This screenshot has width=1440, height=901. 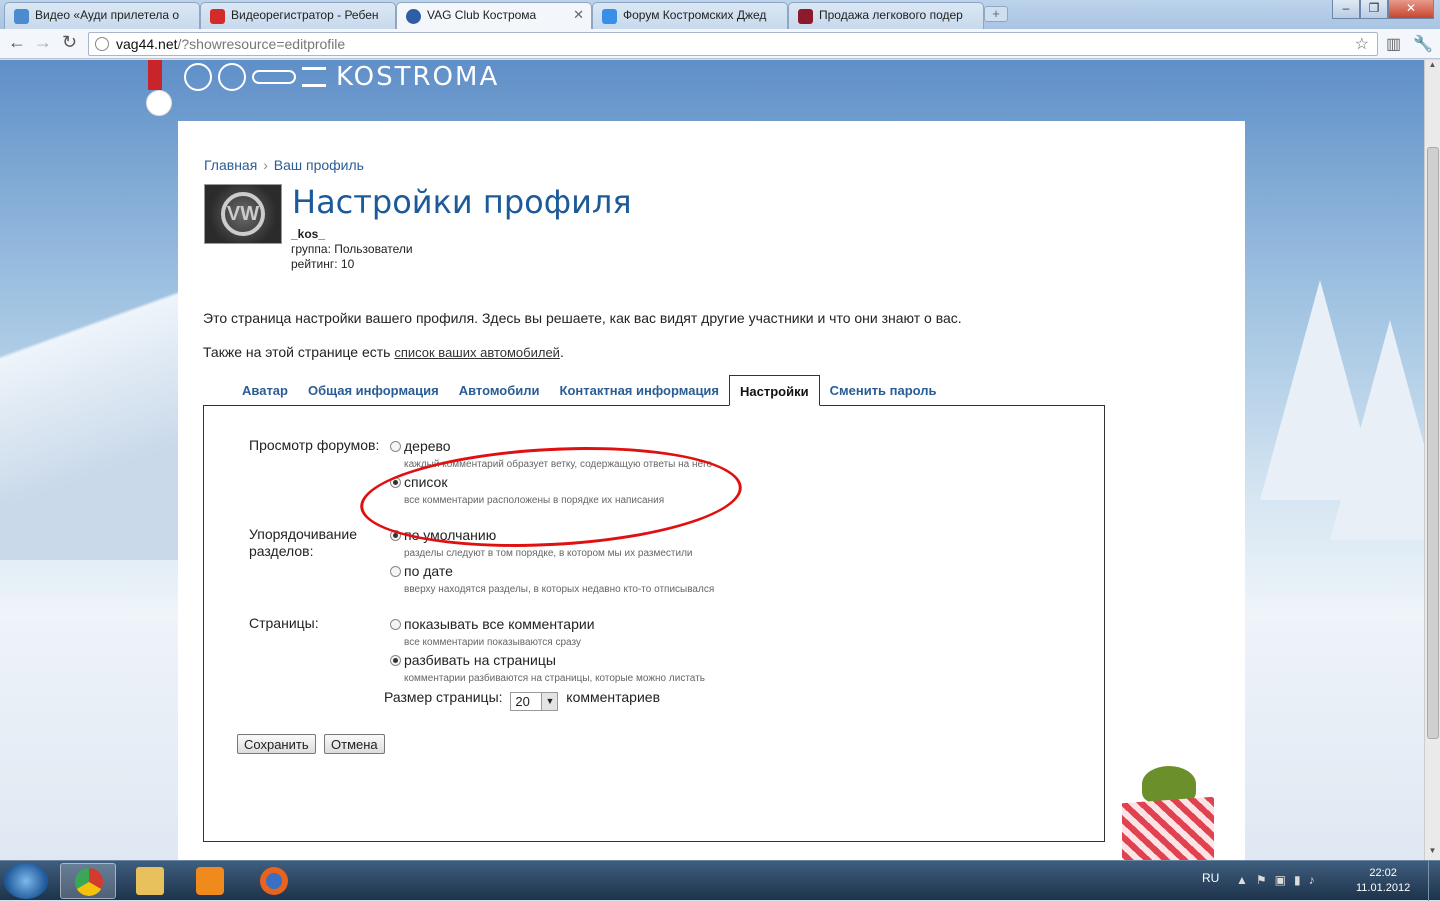 What do you see at coordinates (26, 881) in the screenshot?
I see `windows-start-icon` at bounding box center [26, 881].